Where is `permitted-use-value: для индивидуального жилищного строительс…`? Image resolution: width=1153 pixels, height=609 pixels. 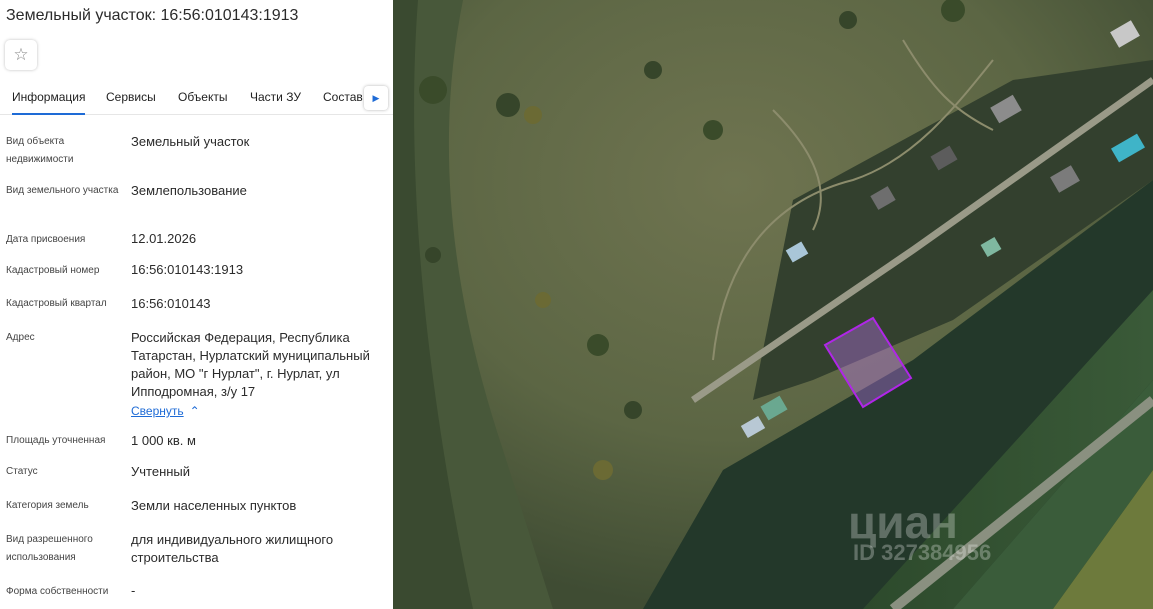
permitted-use-value: для индивидуального жилищного строительс… is located at coordinates (232, 548).